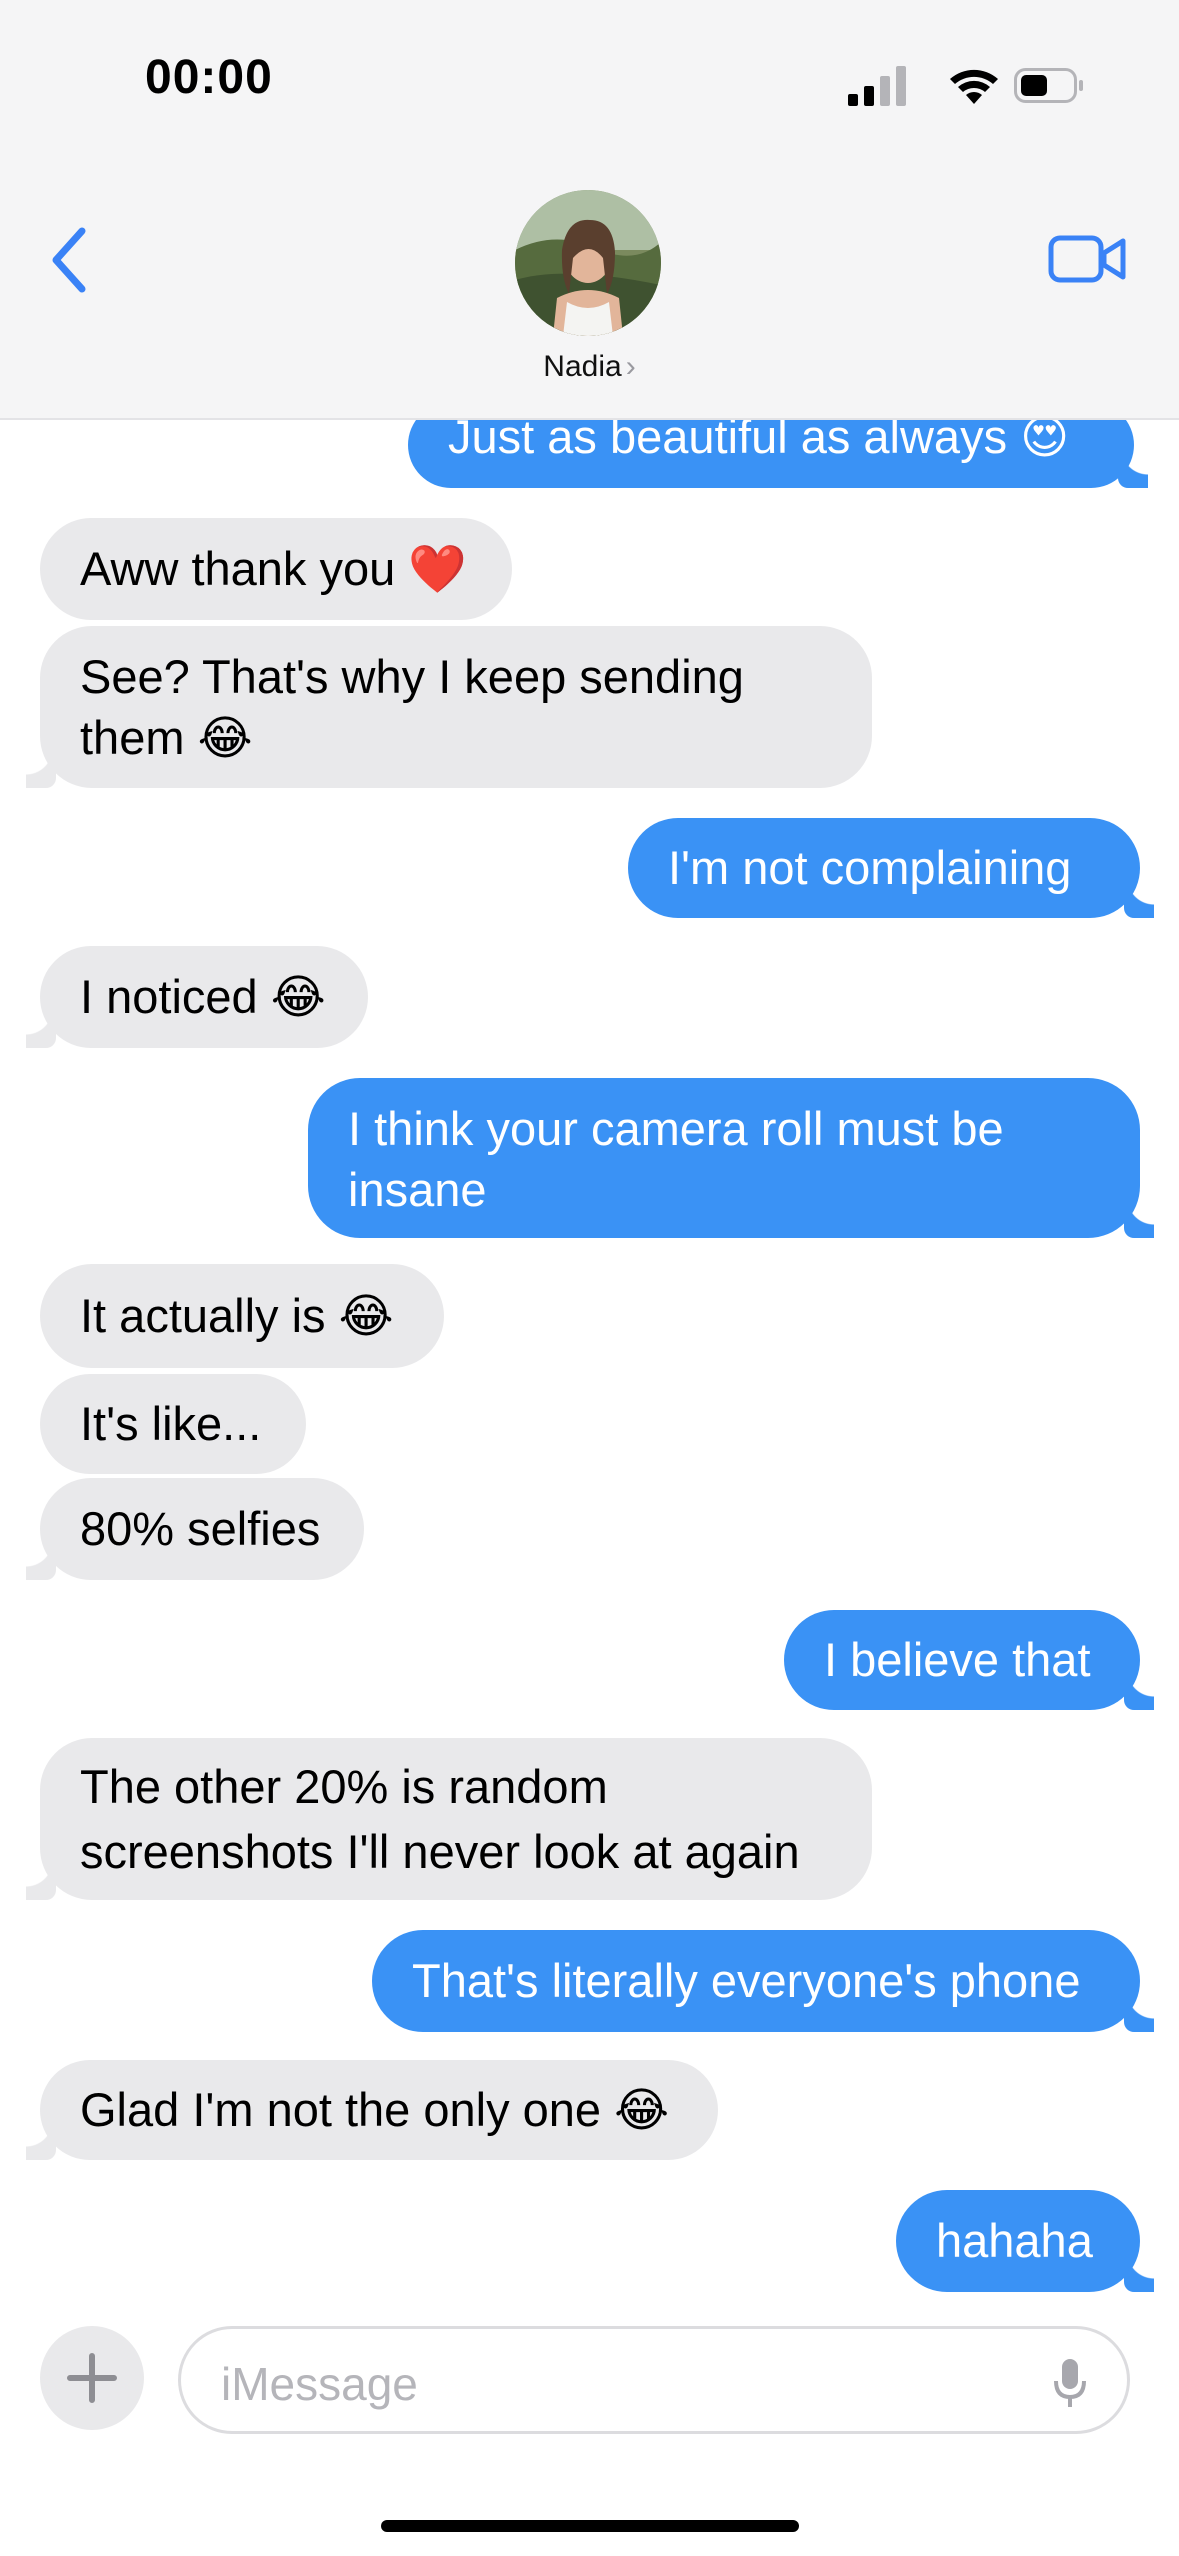 This screenshot has width=1179, height=2556. Describe the element at coordinates (588, 263) in the screenshot. I see `contact-avatar` at that location.